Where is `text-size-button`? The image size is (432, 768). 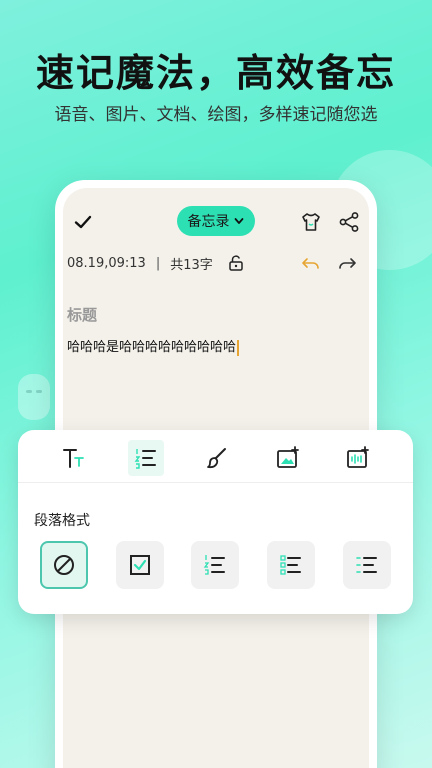
text-size-button is located at coordinates (74, 458).